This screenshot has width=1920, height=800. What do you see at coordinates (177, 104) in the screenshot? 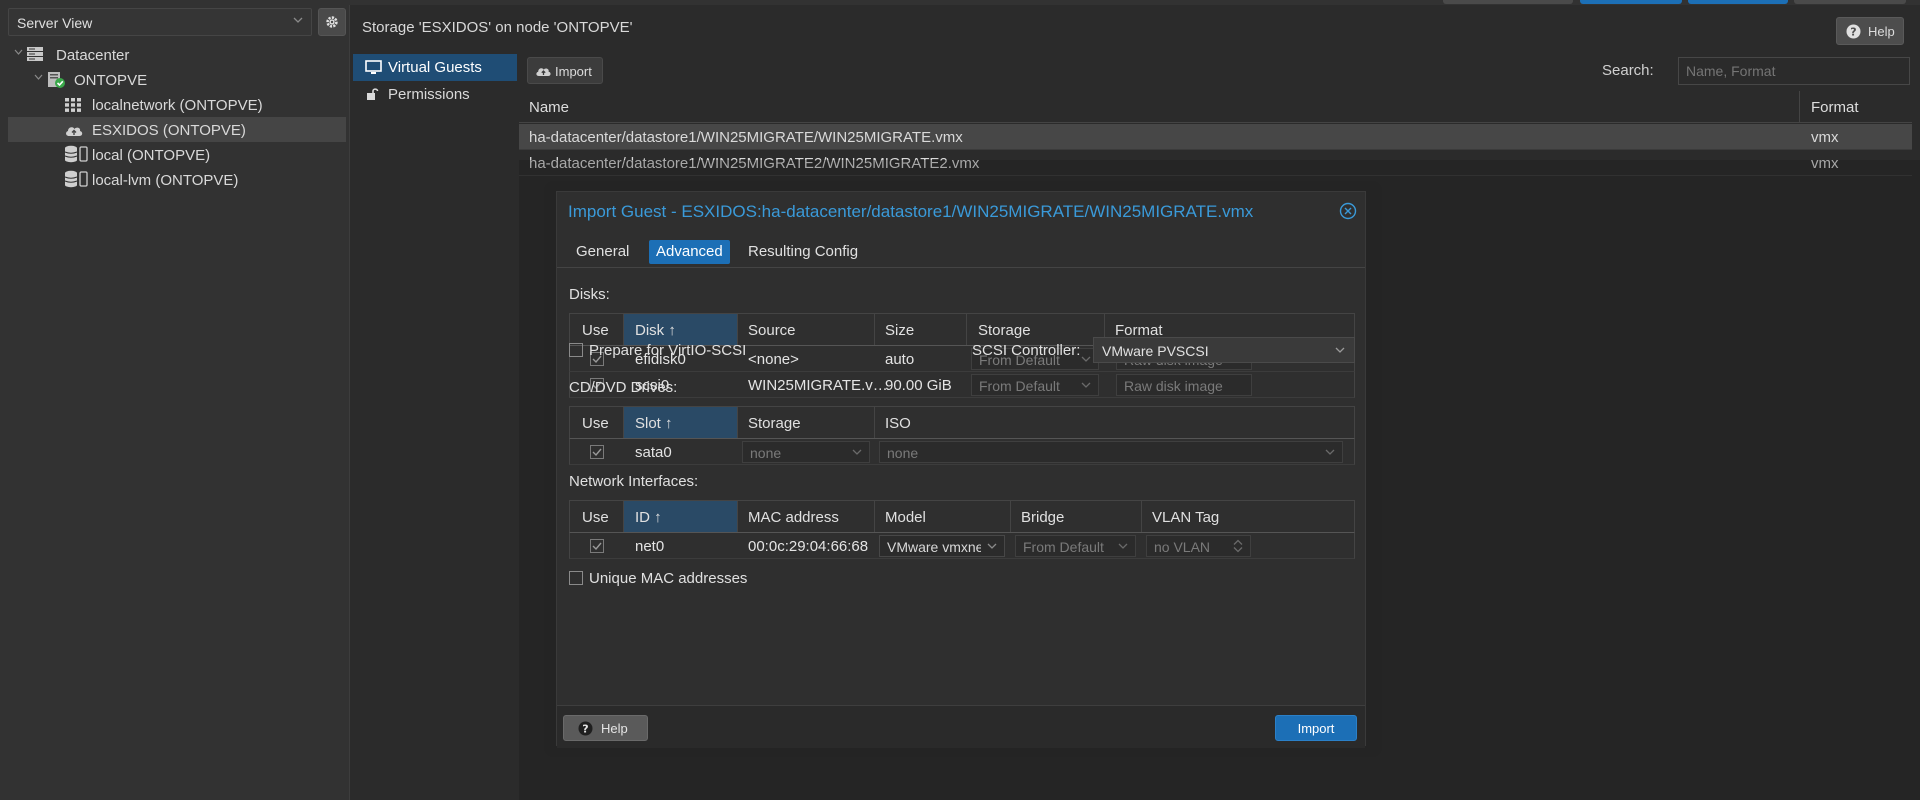
I see `tree-item-localnetwork: localnetwork (ONTOPVE)` at bounding box center [177, 104].